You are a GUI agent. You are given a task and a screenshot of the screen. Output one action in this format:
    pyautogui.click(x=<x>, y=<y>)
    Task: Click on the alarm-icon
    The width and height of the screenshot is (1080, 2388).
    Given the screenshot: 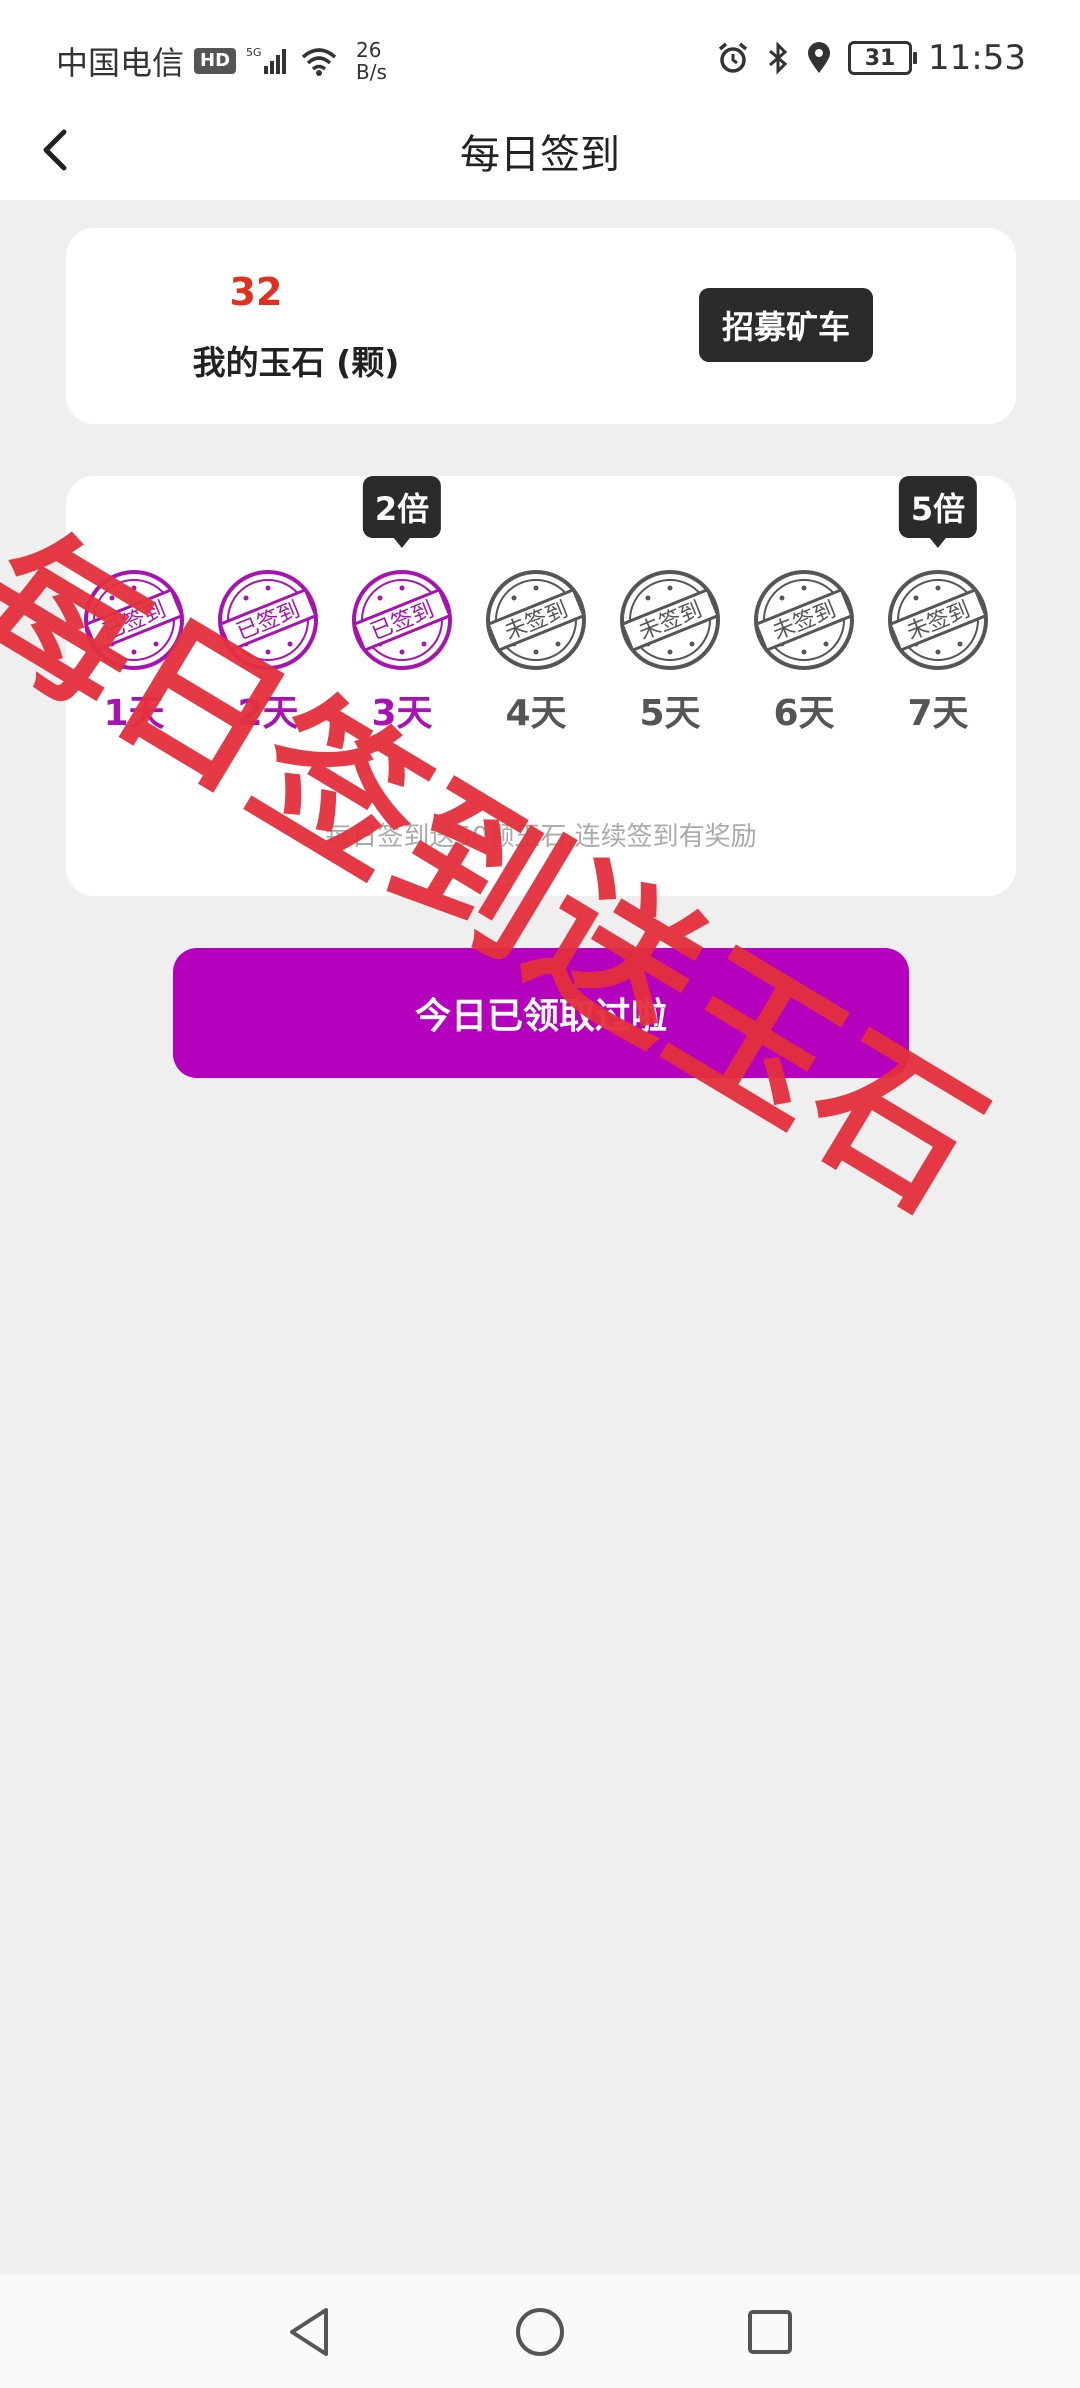 What is the action you would take?
    pyautogui.click(x=733, y=57)
    